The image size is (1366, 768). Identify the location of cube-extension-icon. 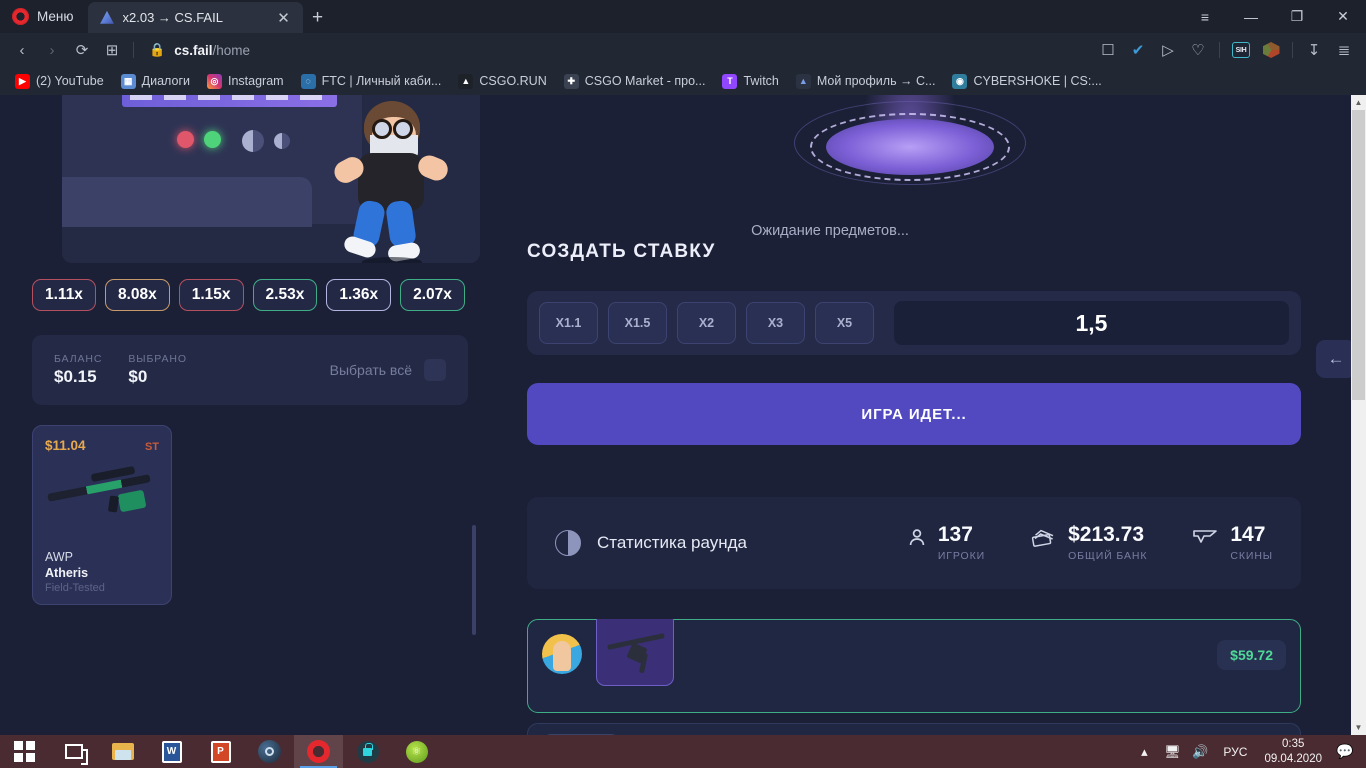
(1271, 50).